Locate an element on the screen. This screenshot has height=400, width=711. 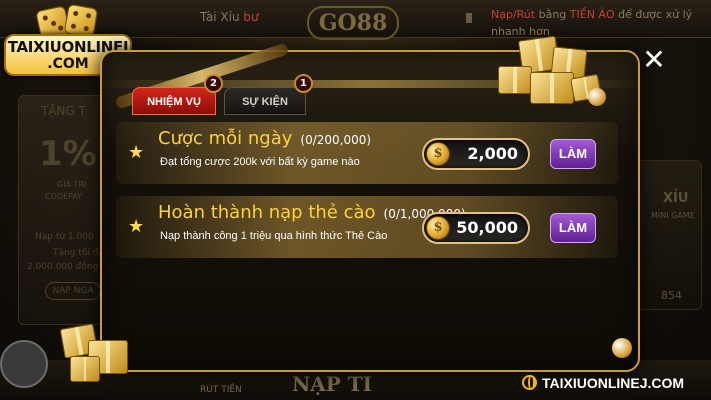
tai-xiu-label: Tài Xỉu bư is located at coordinates (229, 17).